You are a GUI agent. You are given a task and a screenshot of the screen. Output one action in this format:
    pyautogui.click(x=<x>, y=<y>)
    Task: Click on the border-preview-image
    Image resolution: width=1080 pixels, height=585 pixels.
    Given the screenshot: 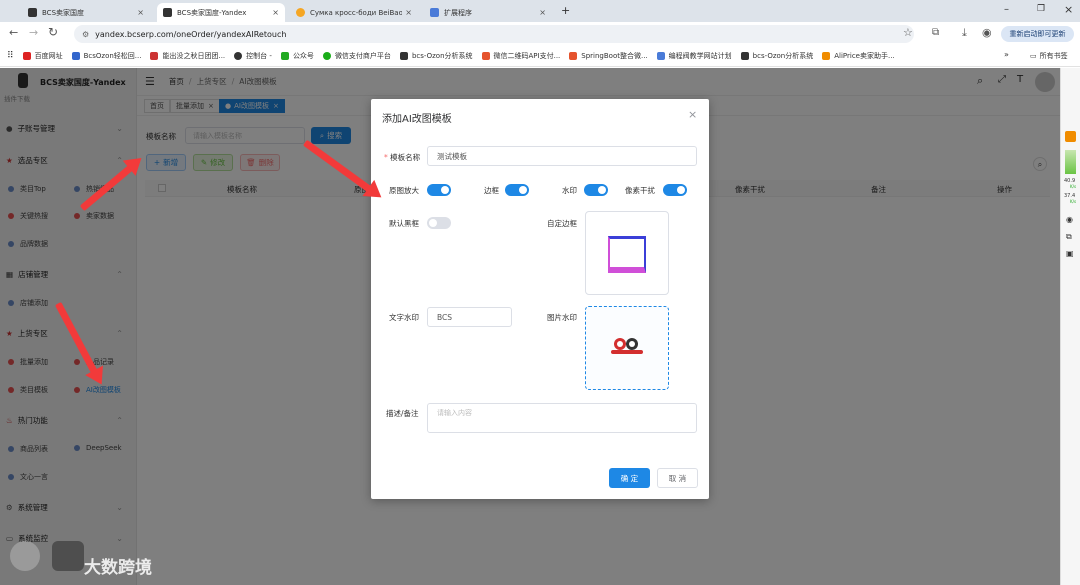 What is the action you would take?
    pyautogui.click(x=627, y=254)
    